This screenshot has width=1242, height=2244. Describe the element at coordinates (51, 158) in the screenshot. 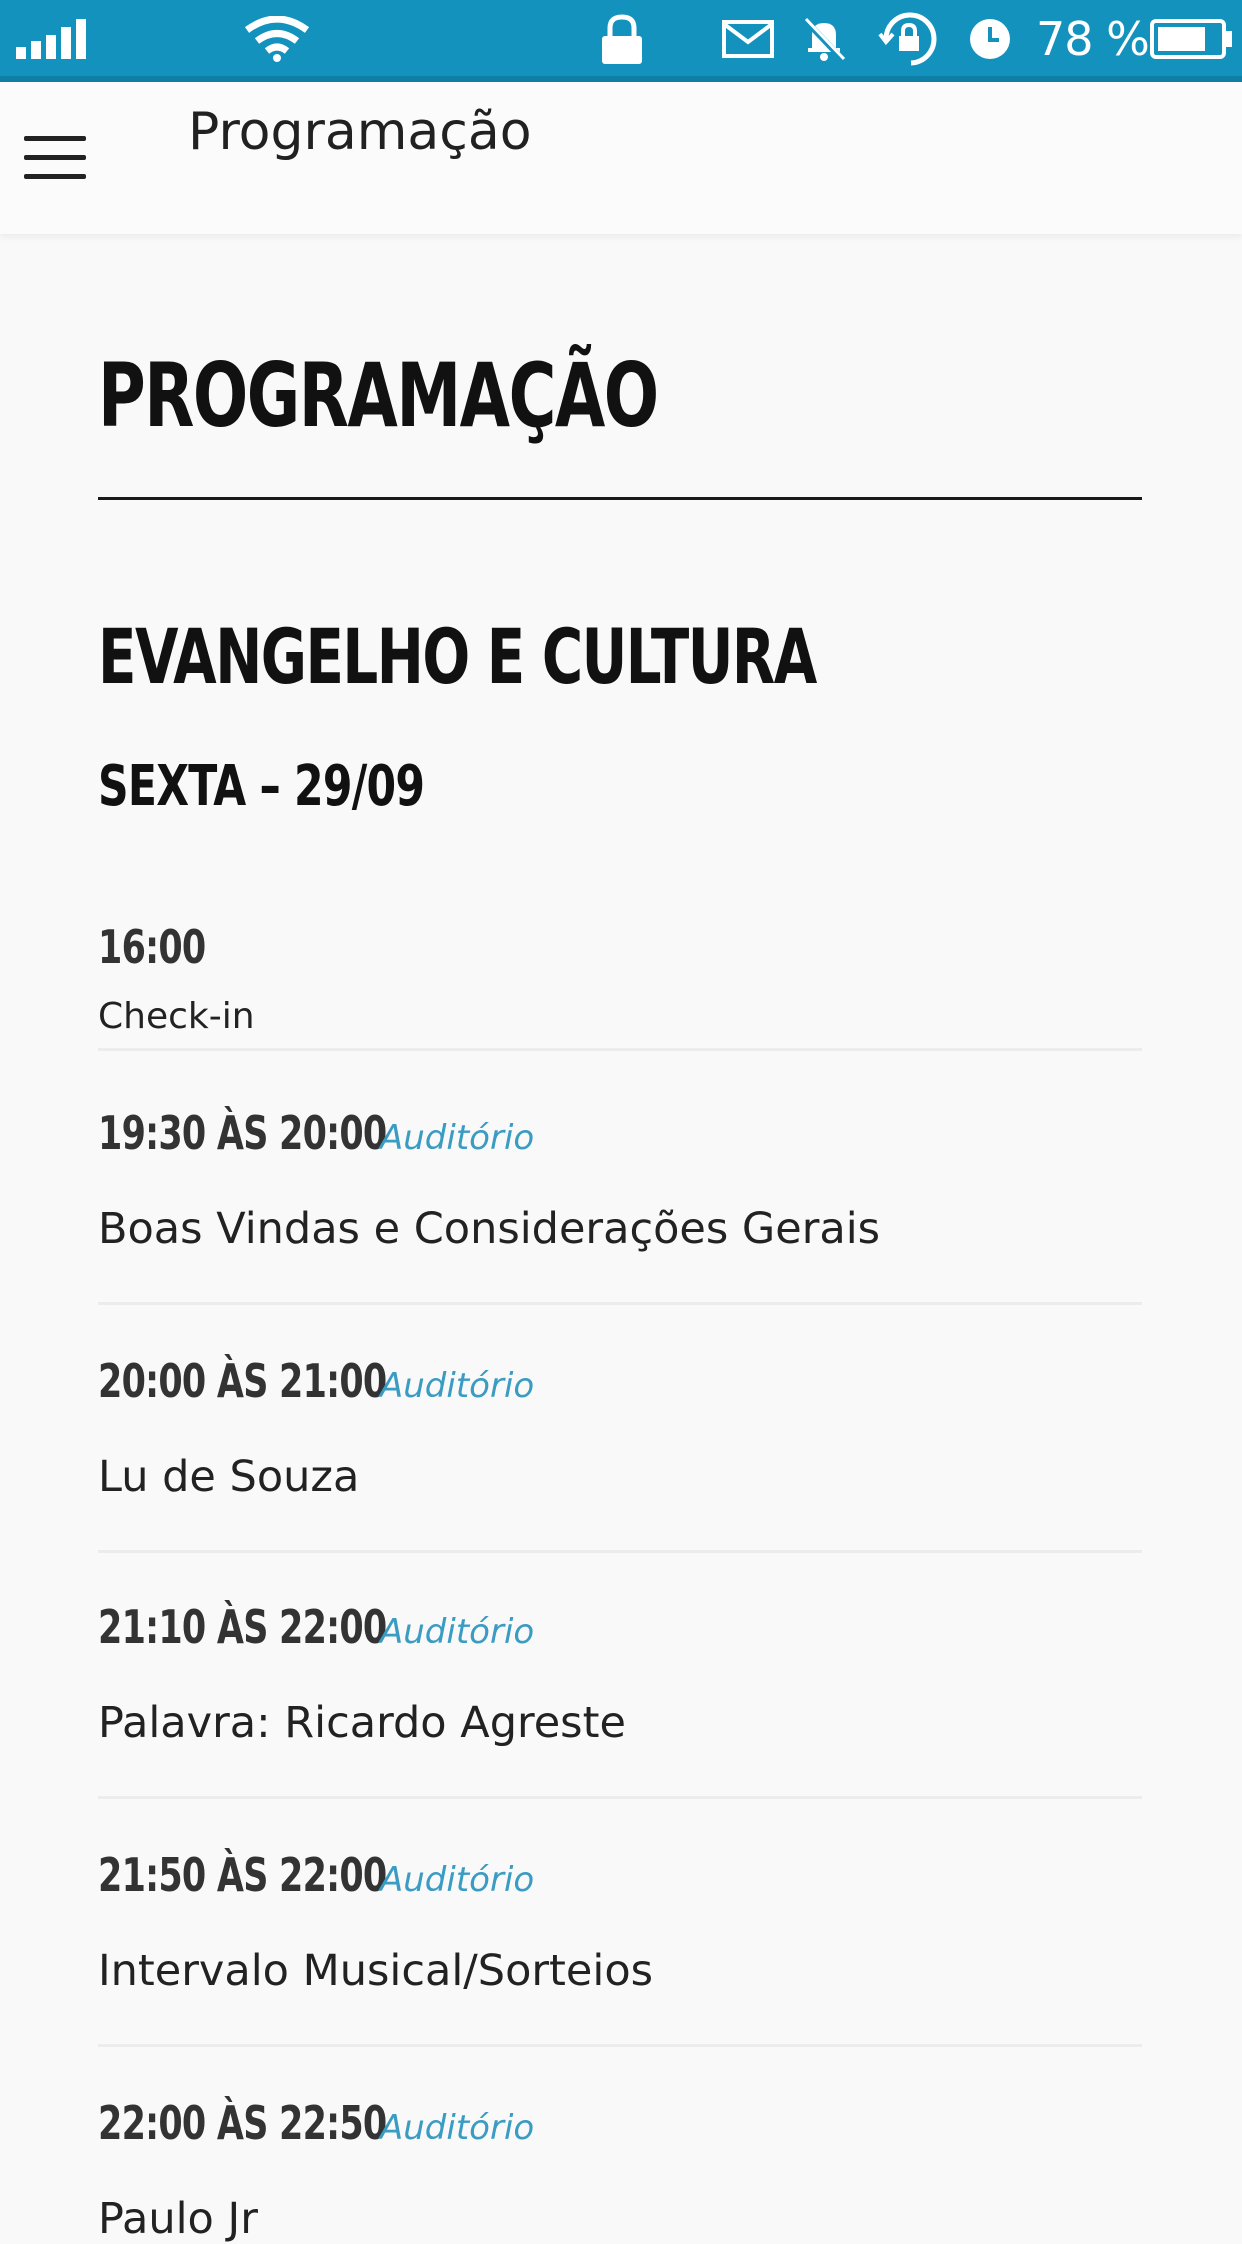

I see `hamburger-menu-icon` at that location.